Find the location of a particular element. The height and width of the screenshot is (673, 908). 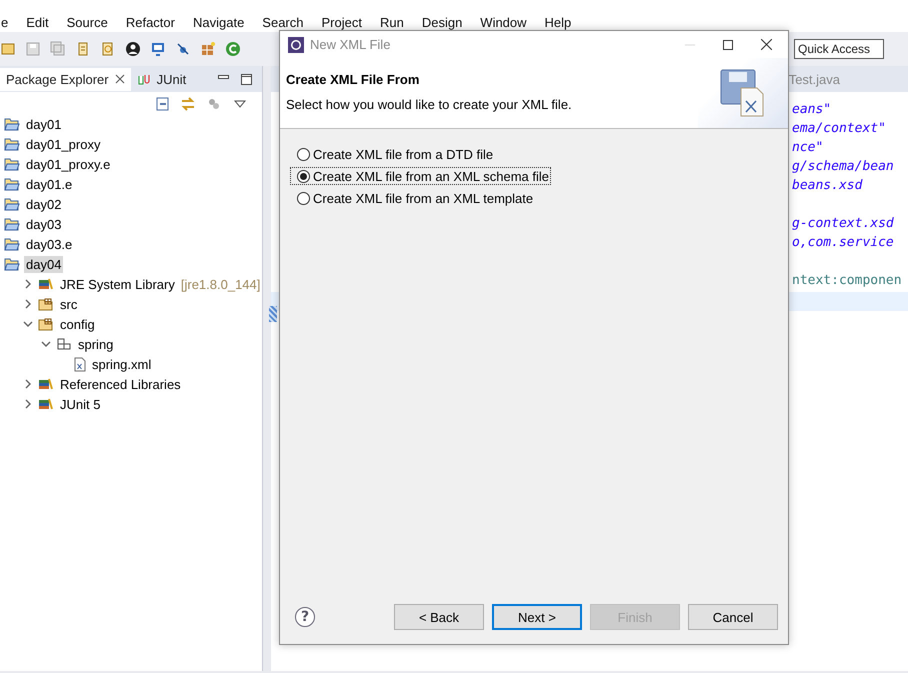

new-icon is located at coordinates (8, 49).